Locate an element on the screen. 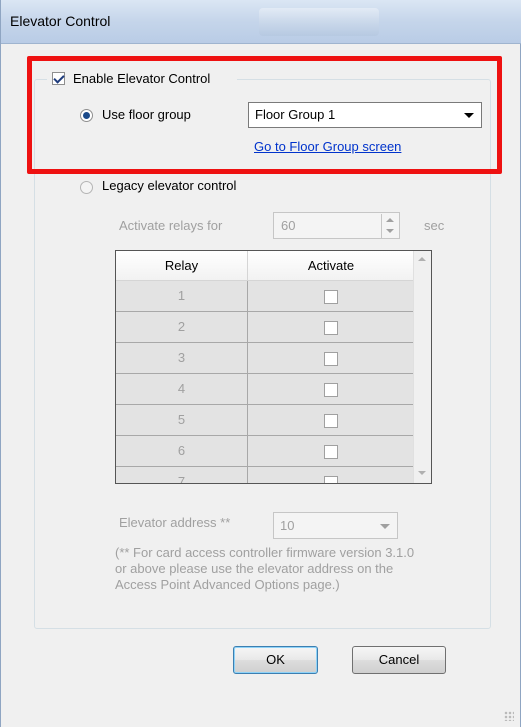 Image resolution: width=521 pixels, height=727 pixels. scroll-down-icon is located at coordinates (422, 473).